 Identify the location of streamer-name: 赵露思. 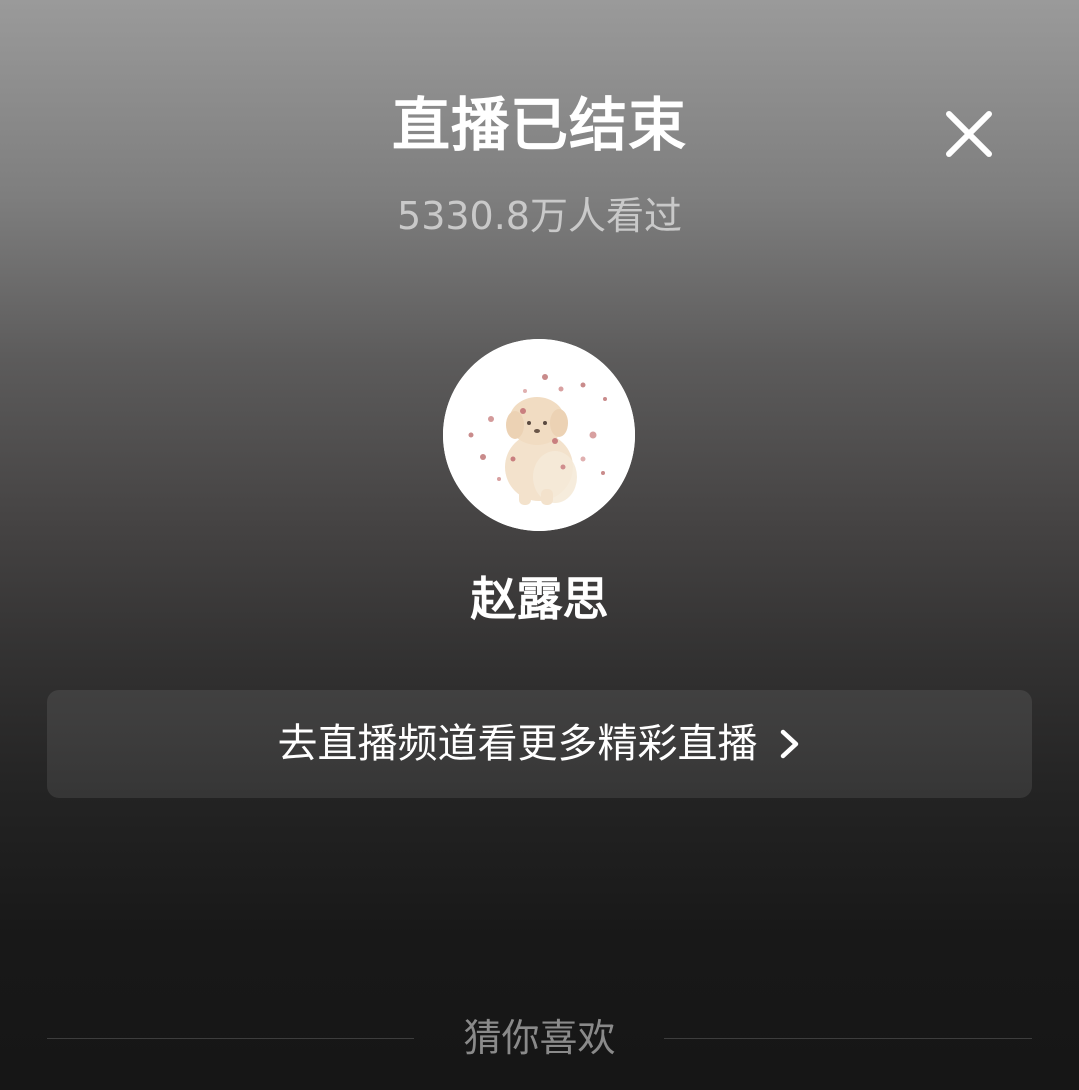
(539, 599).